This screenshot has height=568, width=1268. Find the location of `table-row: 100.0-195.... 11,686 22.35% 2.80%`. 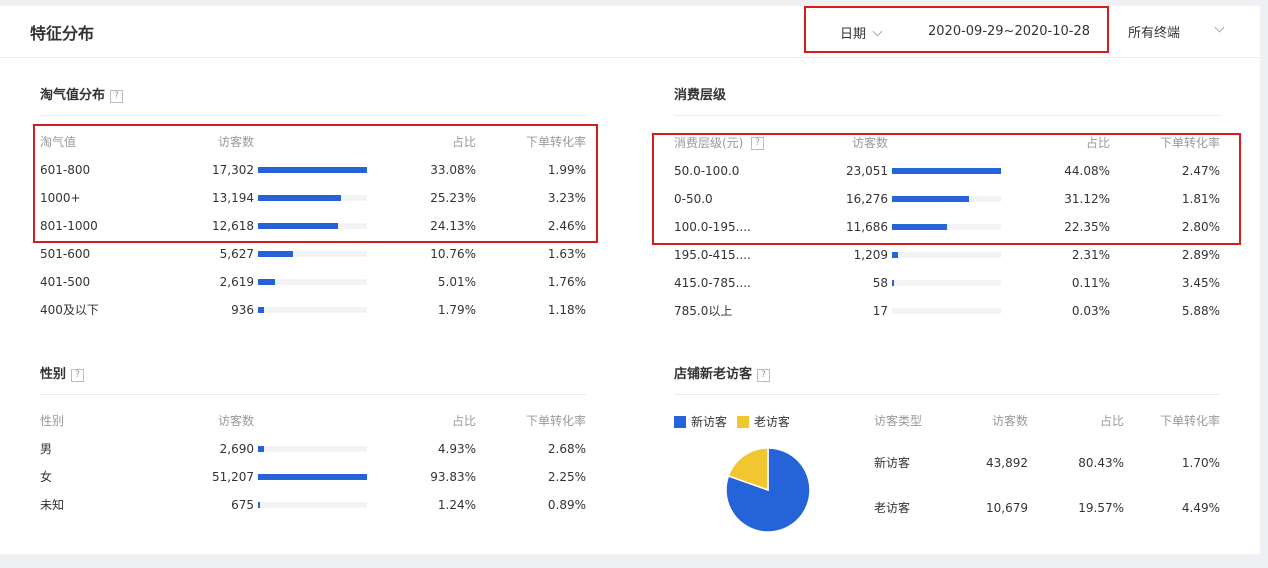

table-row: 100.0-195.... 11,686 22.35% 2.80% is located at coordinates (947, 227).